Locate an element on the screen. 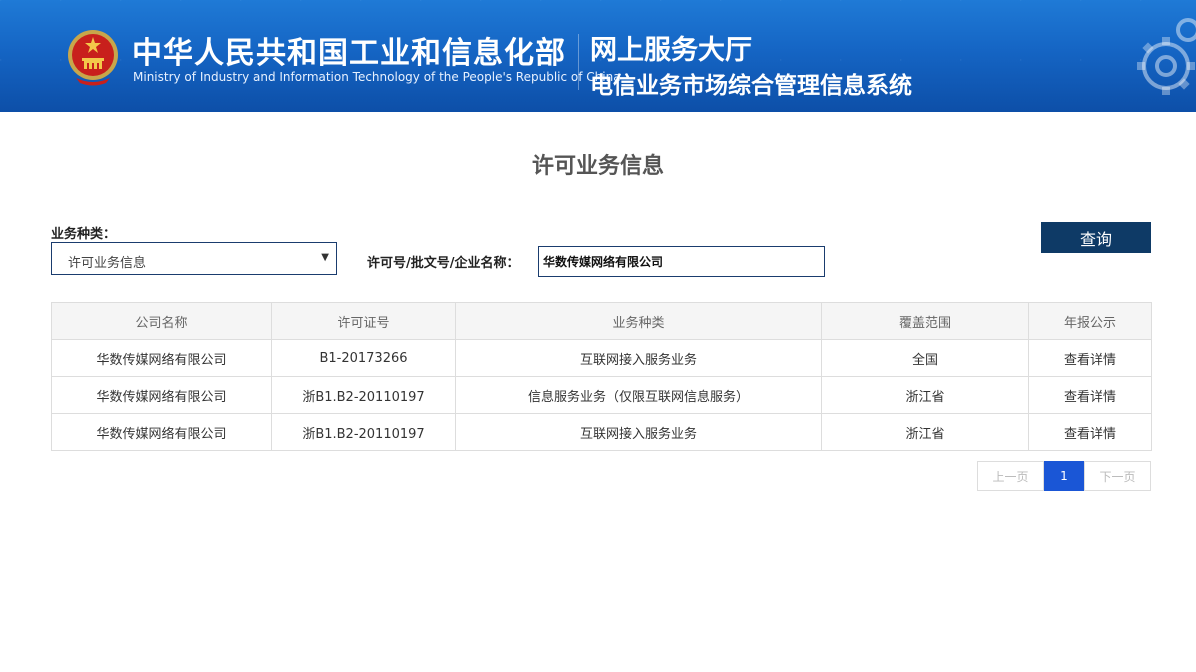 This screenshot has width=1196, height=672. business-type-select: 许可业务信息 ▼ is located at coordinates (194, 258).